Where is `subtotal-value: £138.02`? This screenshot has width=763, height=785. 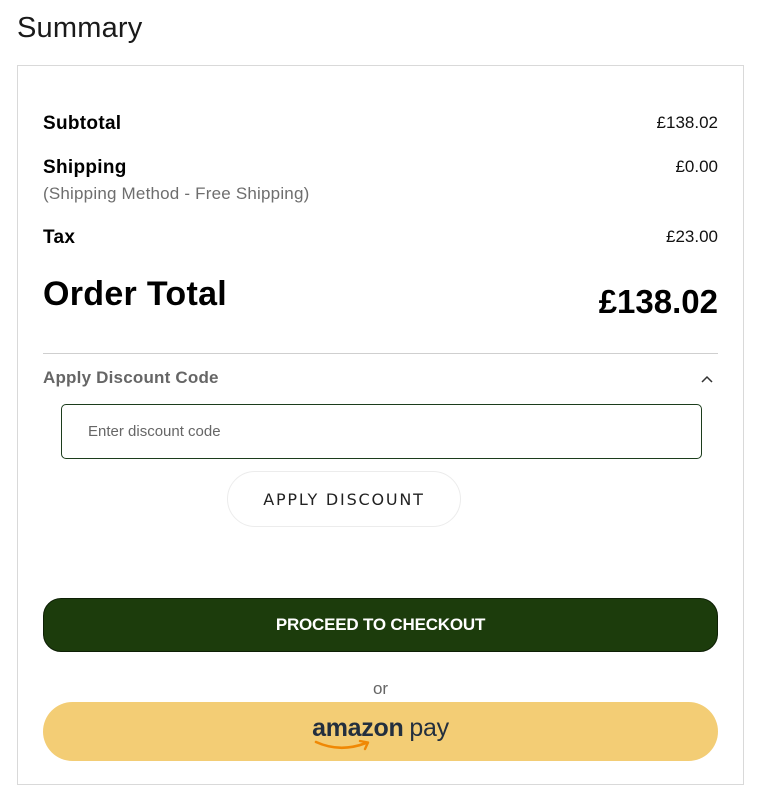
subtotal-value: £138.02 is located at coordinates (687, 122).